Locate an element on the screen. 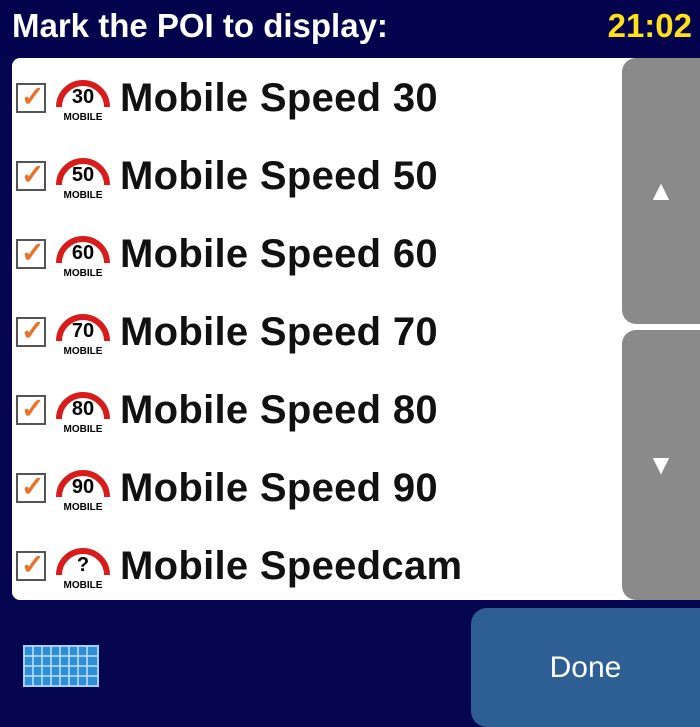  sign-value: 60 is located at coordinates (83, 253).